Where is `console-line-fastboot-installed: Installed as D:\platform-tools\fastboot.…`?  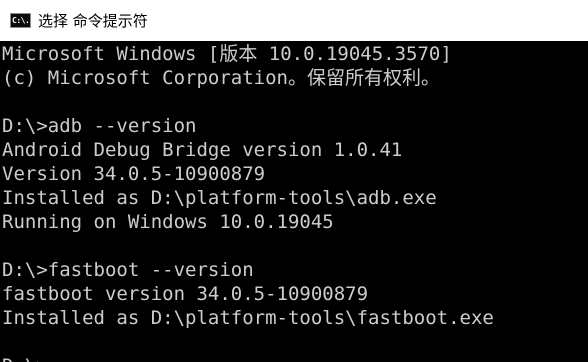
console-line-fastboot-installed: Installed as D:\platform-tools\fastboot.… is located at coordinates (248, 318).